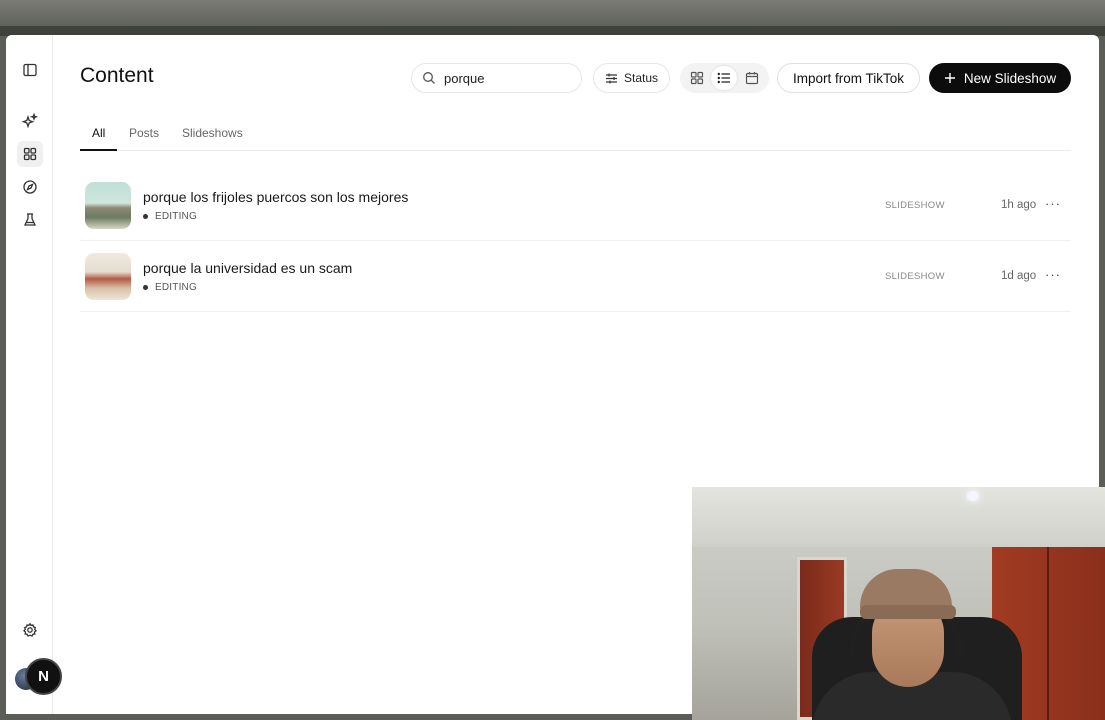  I want to click on sidebar-item-lab, so click(30, 220).